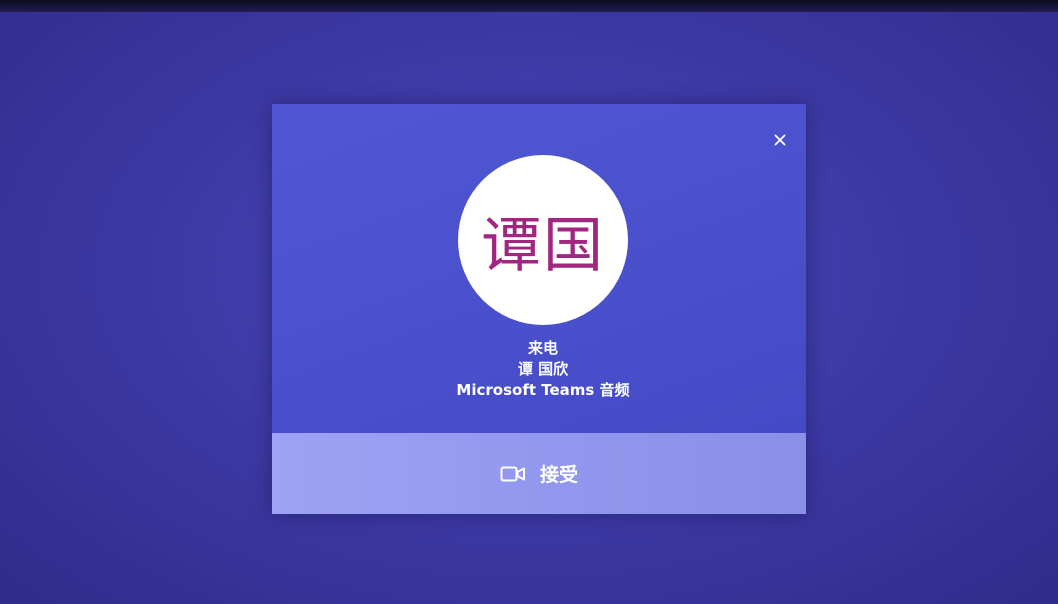 This screenshot has height=604, width=1058. What do you see at coordinates (558, 475) in the screenshot?
I see `accept-label: 接受` at bounding box center [558, 475].